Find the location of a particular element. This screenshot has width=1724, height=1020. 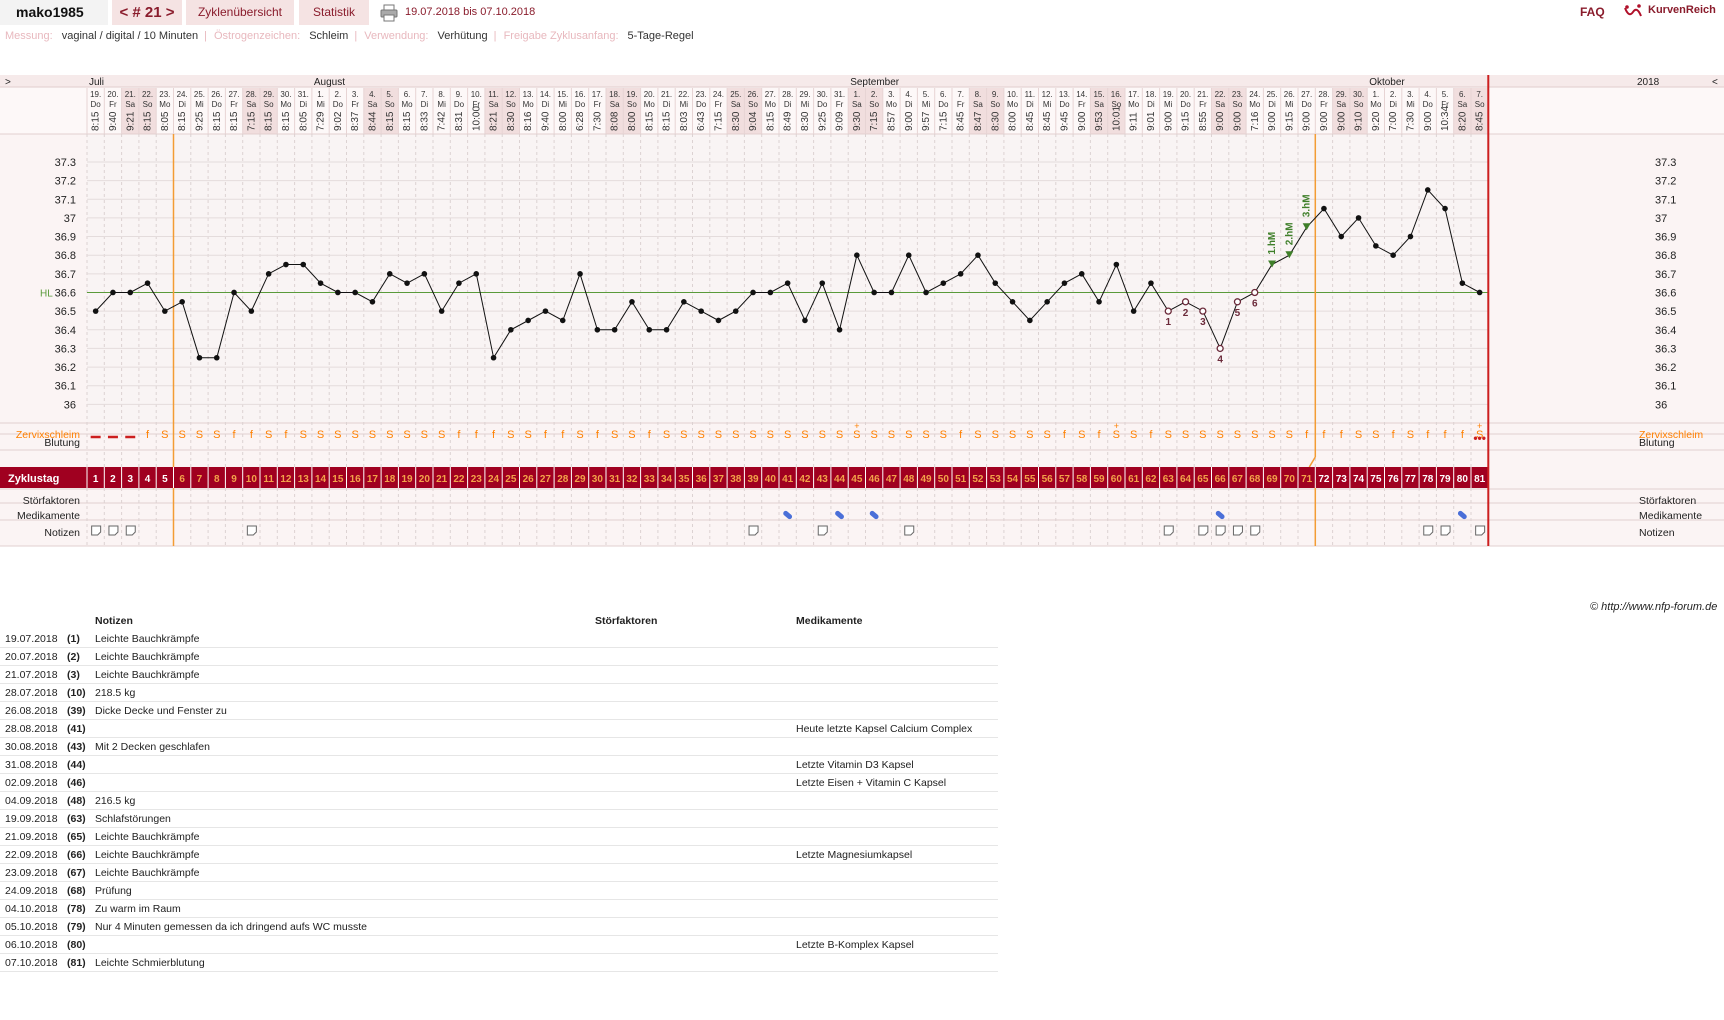

table-cell: 21.09.2018 is located at coordinates (33, 836).